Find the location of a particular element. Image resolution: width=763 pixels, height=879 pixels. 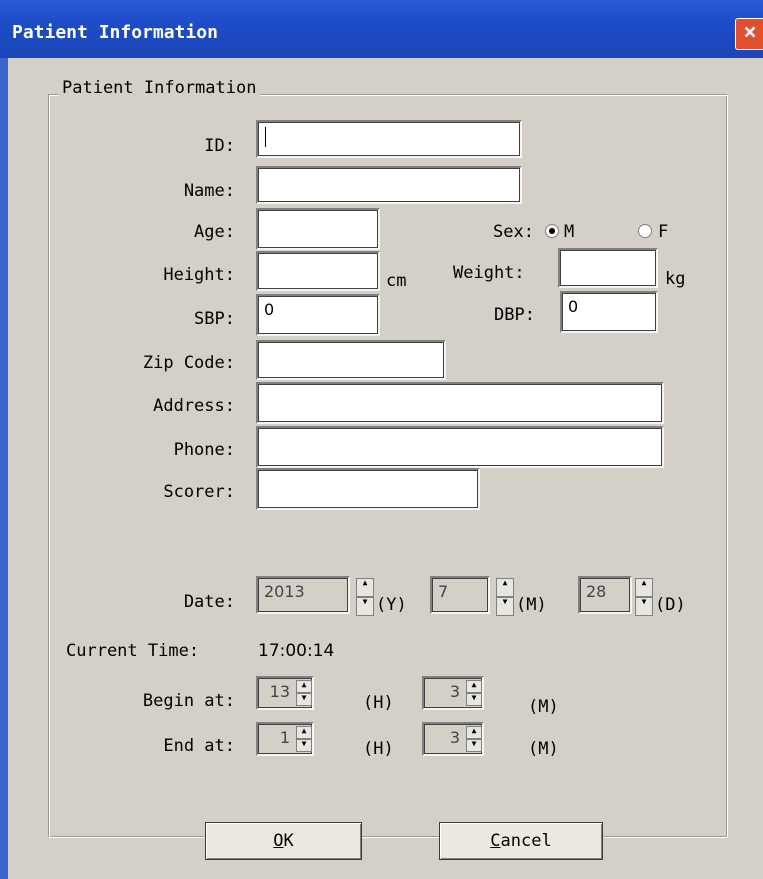

begin-minute-spinner: ▲ ▼ is located at coordinates (474, 693).